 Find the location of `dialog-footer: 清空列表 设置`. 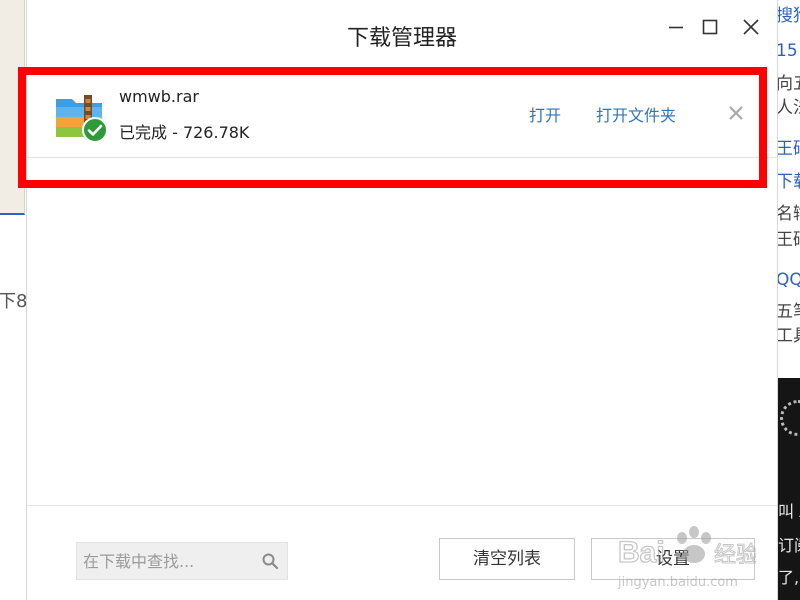

dialog-footer: 清空列表 设置 is located at coordinates (402, 552).